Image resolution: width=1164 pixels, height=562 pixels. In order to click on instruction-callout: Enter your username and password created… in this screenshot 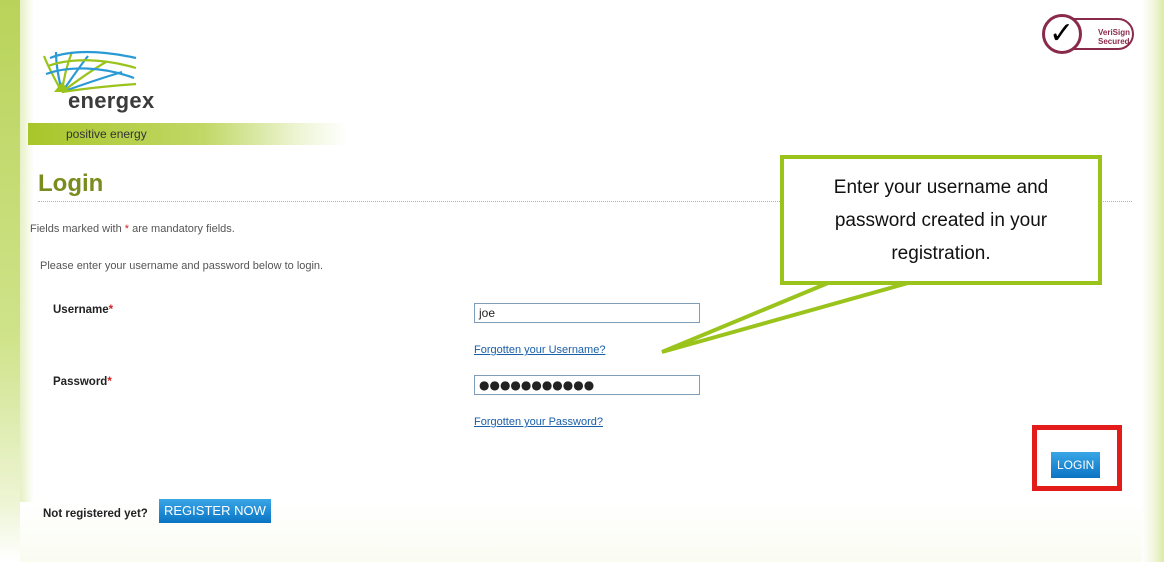, I will do `click(941, 220)`.